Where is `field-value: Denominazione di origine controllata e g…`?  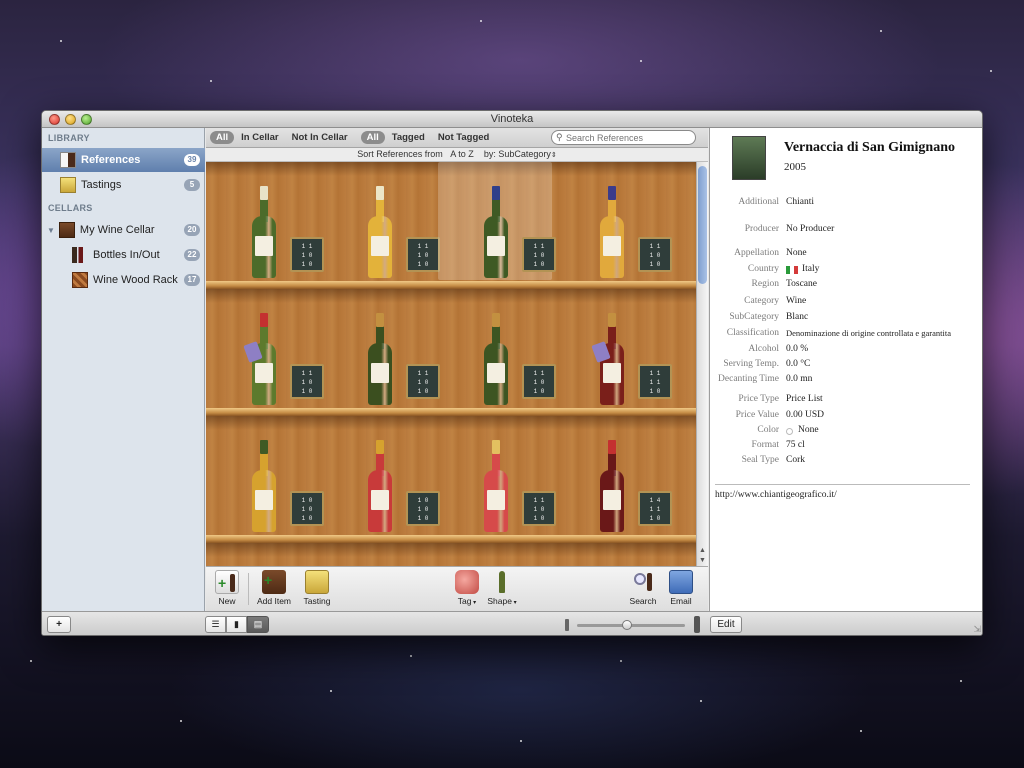 field-value: Denominazione di origine controllata e g… is located at coordinates (868, 333).